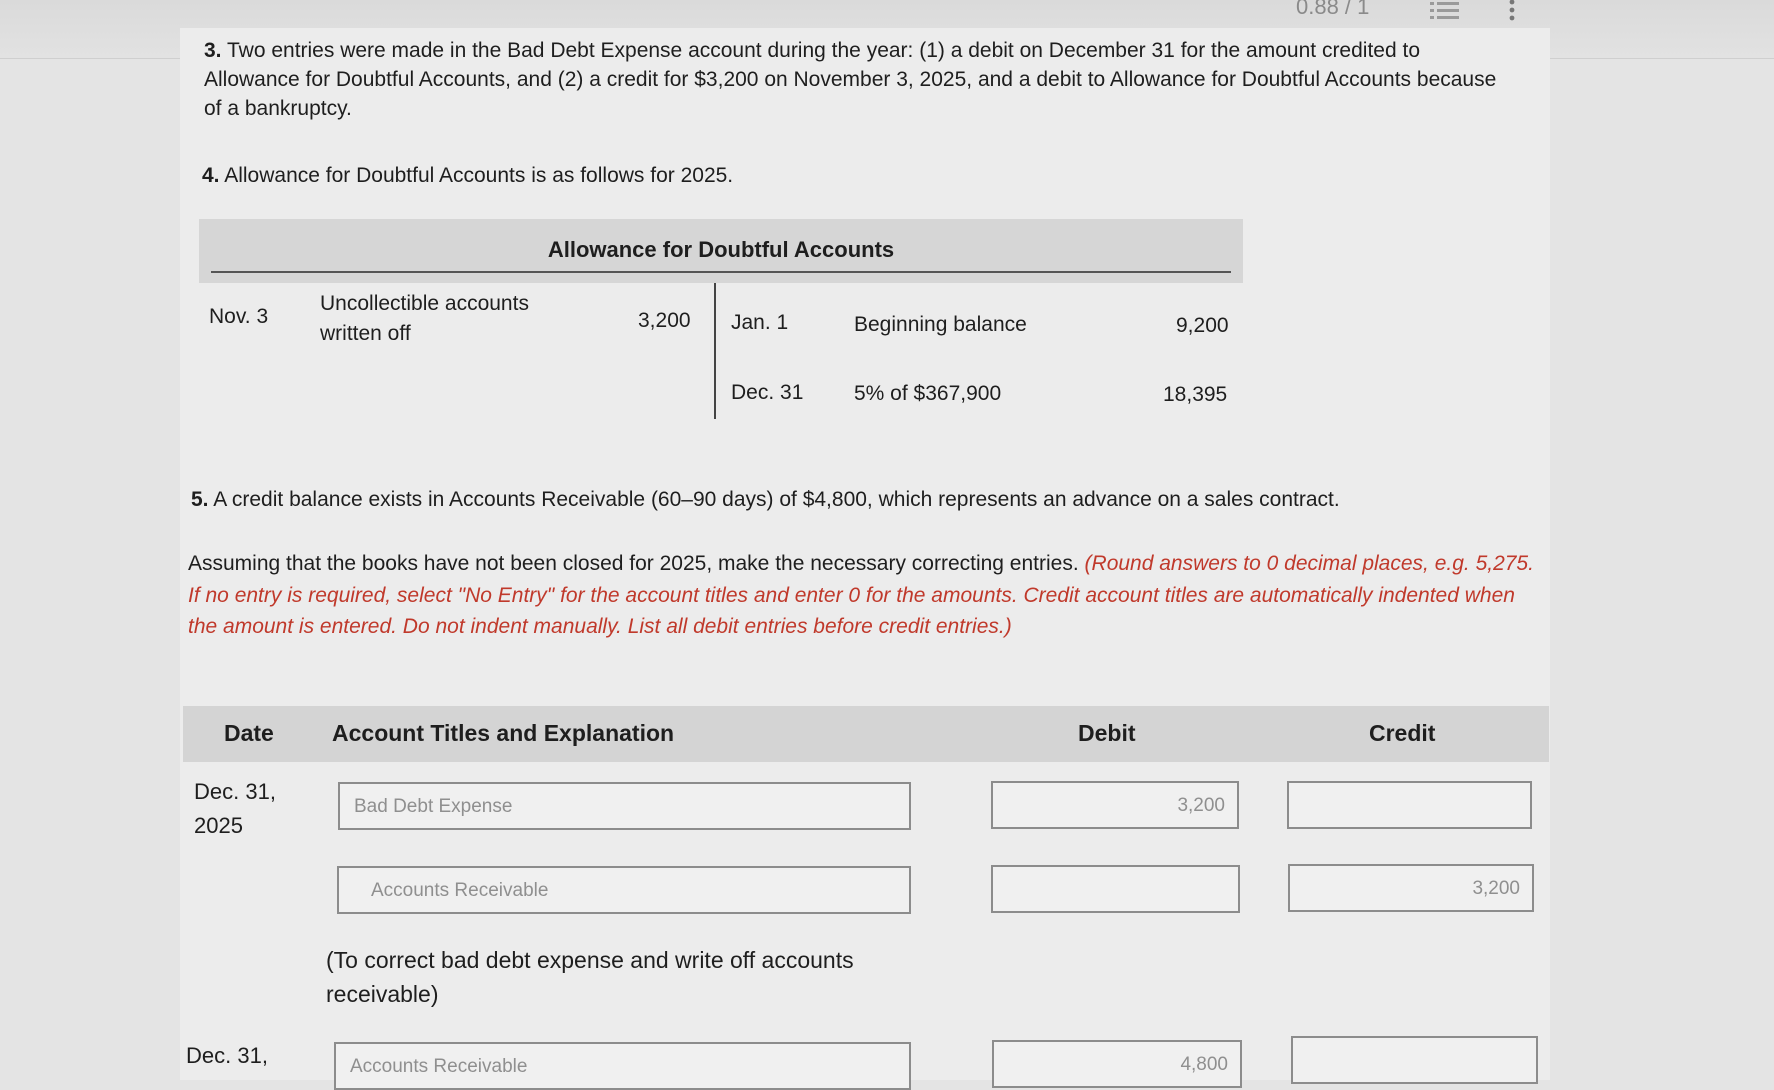  What do you see at coordinates (940, 324) in the screenshot?
I see `t-credit-desc: Beginning balance` at bounding box center [940, 324].